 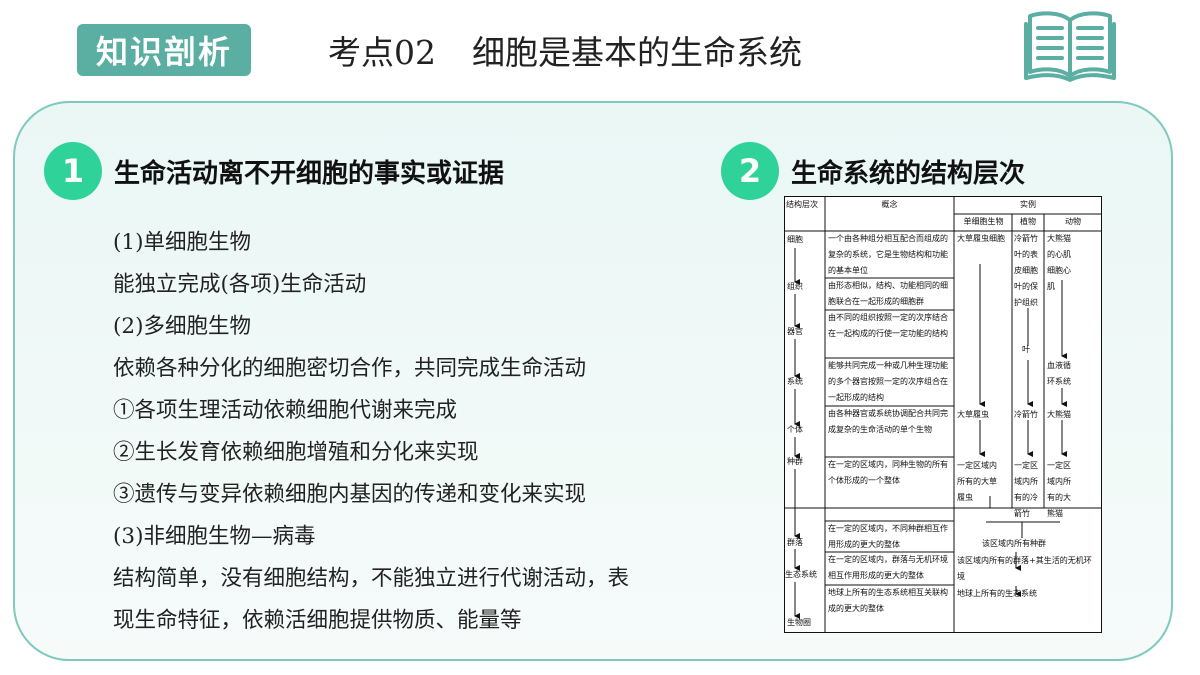 What do you see at coordinates (350, 494) in the screenshot?
I see `body-line: ③遗传与变异依赖细胞内基因的传递和变化来实现` at bounding box center [350, 494].